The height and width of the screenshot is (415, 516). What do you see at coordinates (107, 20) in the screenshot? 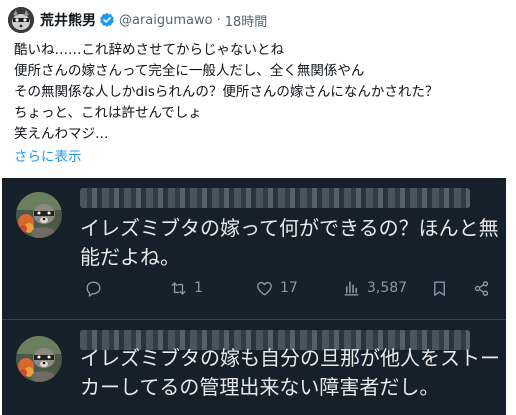
I see `verified-badge-icon` at bounding box center [107, 20].